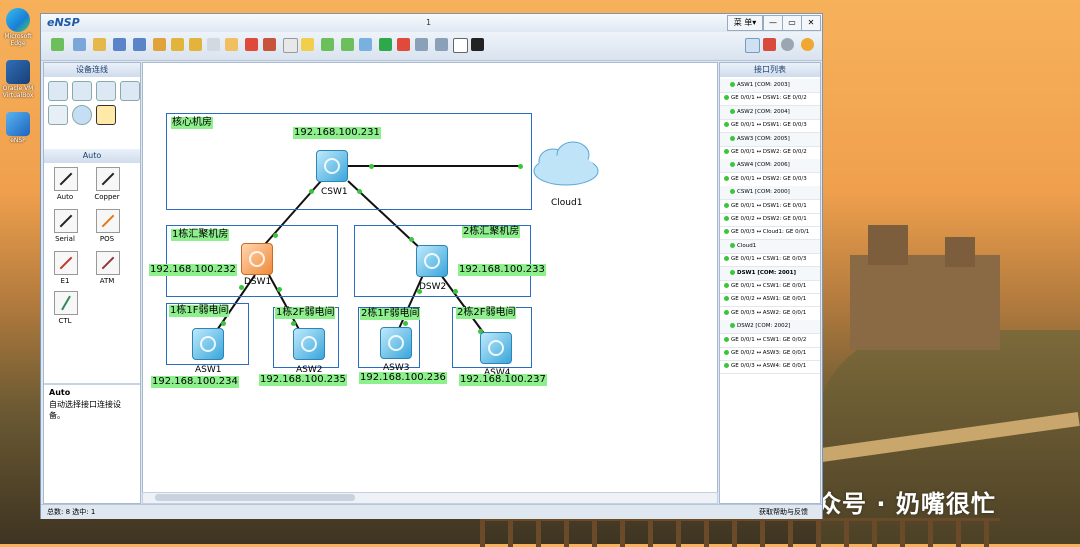  Describe the element at coordinates (430, 498) in the screenshot. I see `canvas-horizontal-scrollbar` at that location.